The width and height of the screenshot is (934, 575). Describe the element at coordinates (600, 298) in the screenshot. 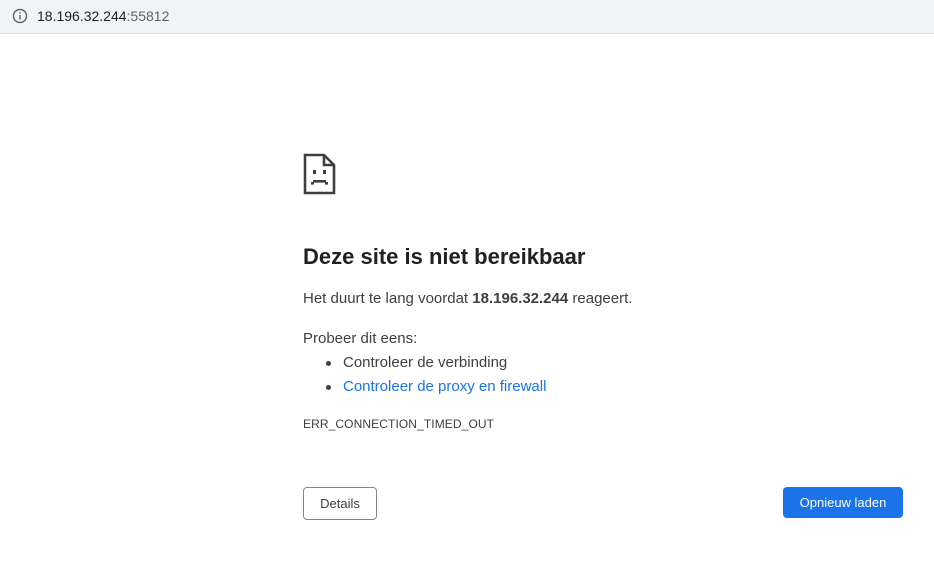

I see `summary-suffix: reageert.` at that location.